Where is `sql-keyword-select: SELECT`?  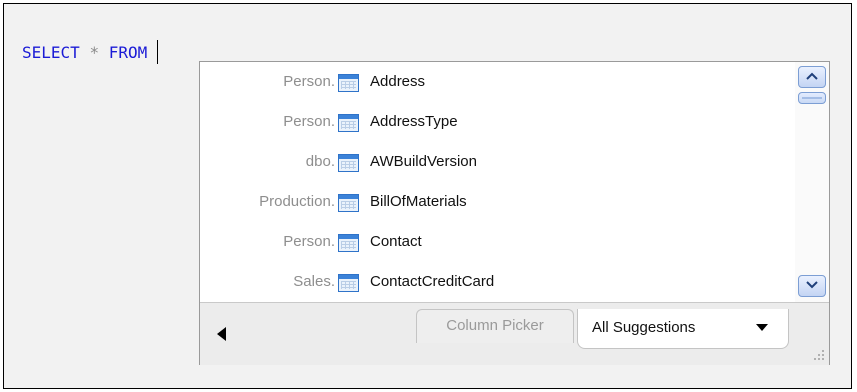 sql-keyword-select: SELECT is located at coordinates (51, 52).